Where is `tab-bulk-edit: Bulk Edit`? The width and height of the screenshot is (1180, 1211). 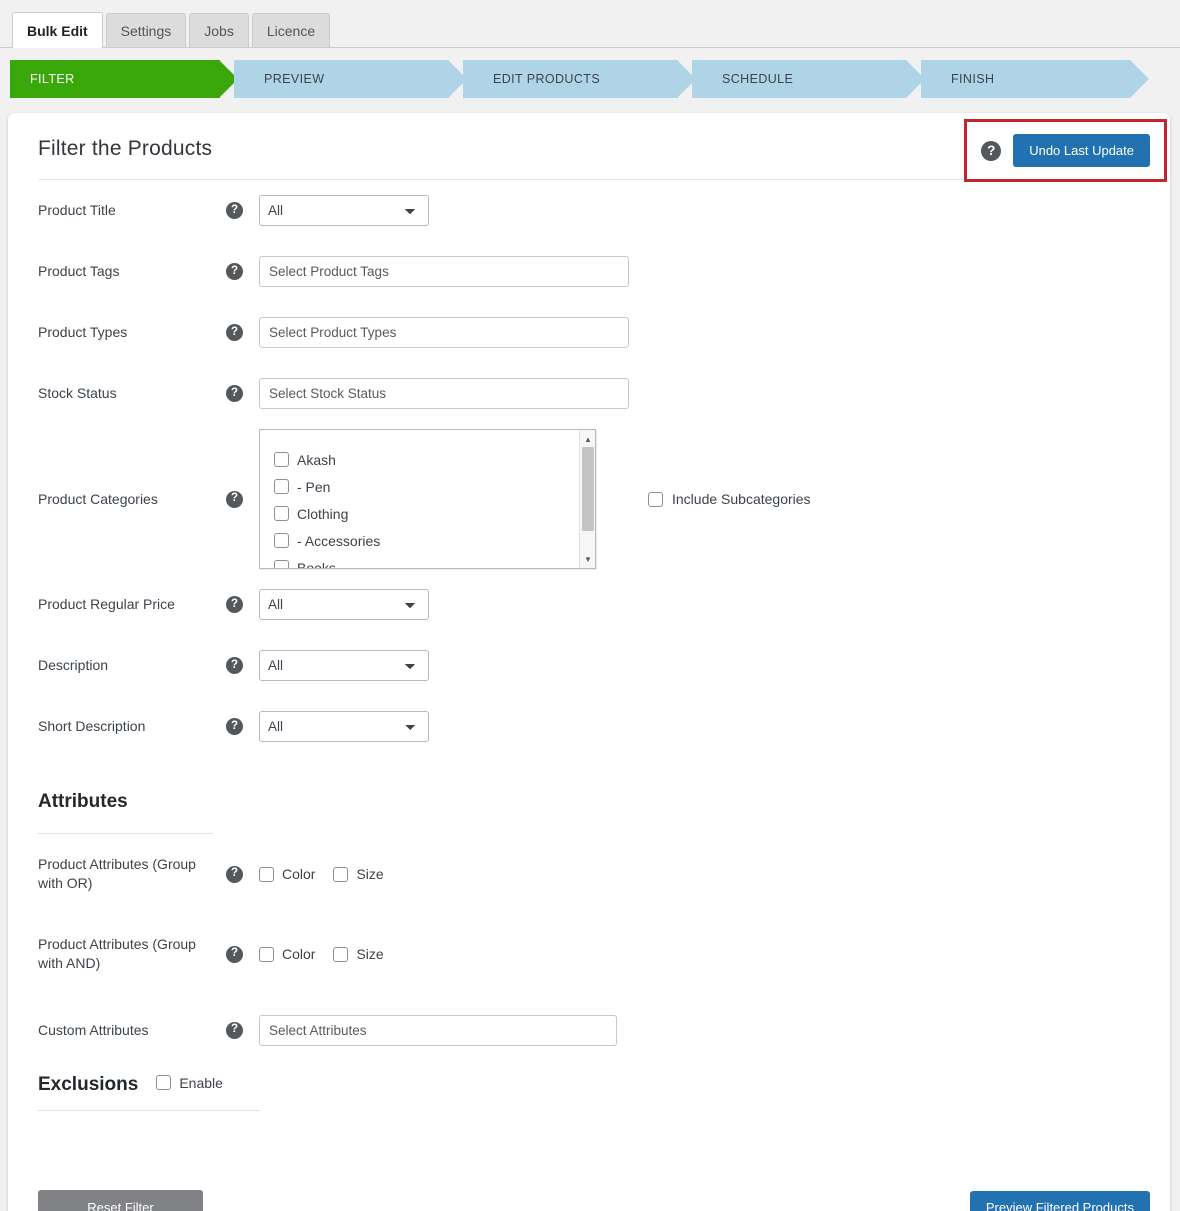 tab-bulk-edit: Bulk Edit is located at coordinates (57, 30).